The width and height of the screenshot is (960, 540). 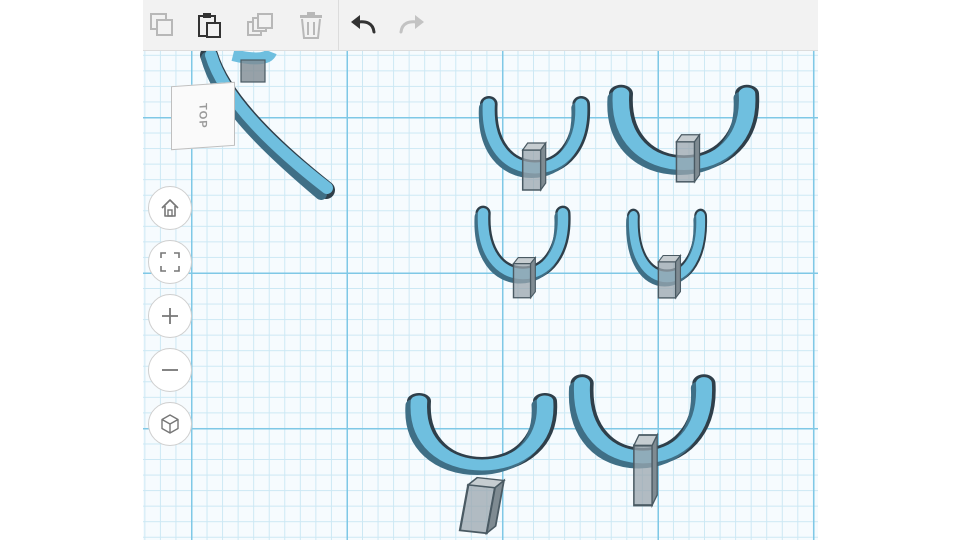 I want to click on copy-button, so click(x=162, y=25).